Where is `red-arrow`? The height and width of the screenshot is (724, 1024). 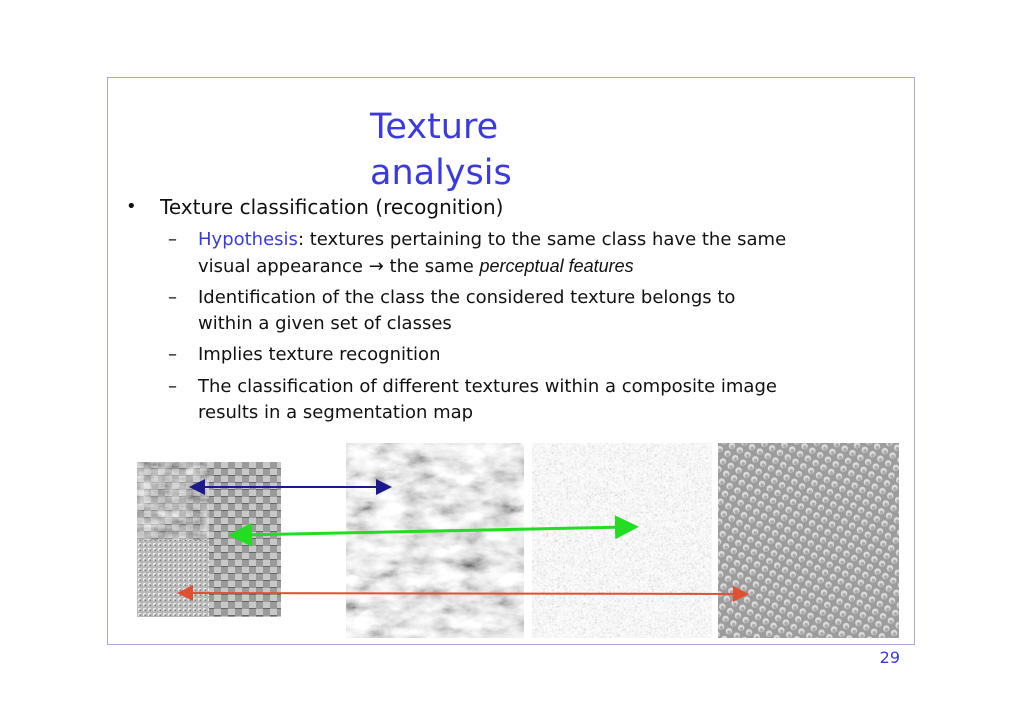 red-arrow is located at coordinates (463, 593).